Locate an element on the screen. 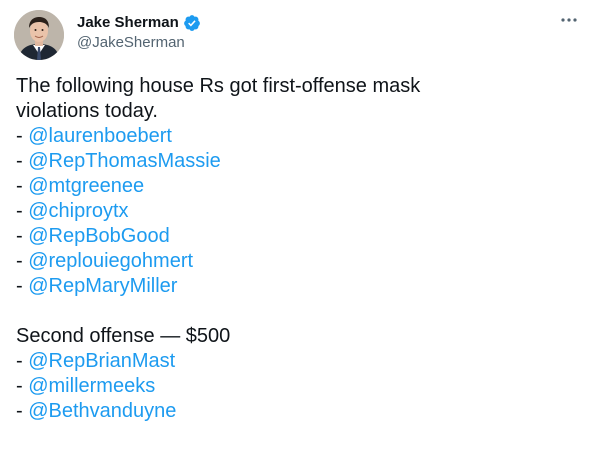 This screenshot has width=597, height=473. mention-list-item: - @replouiegohmert is located at coordinates (296, 261).